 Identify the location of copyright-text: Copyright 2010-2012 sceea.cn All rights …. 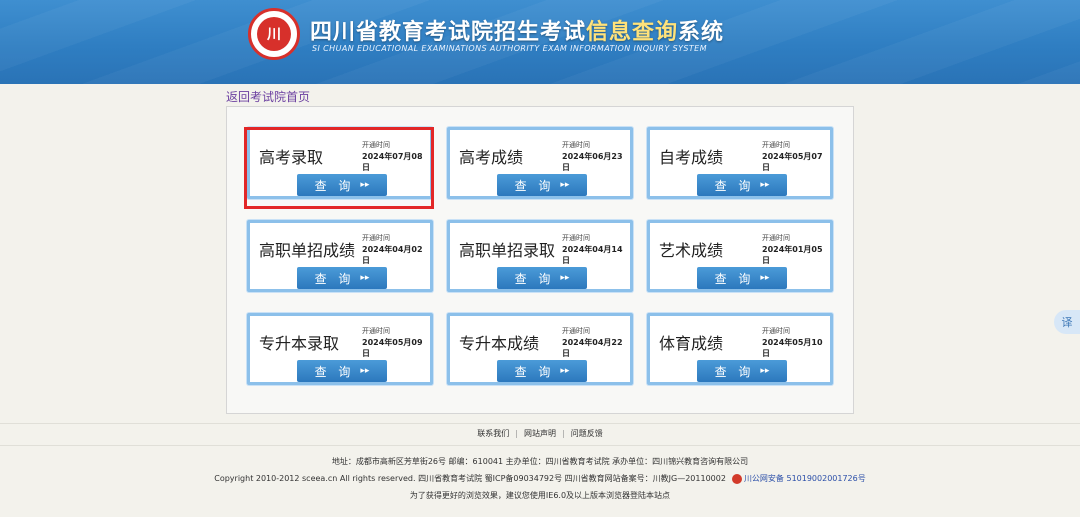
(470, 478).